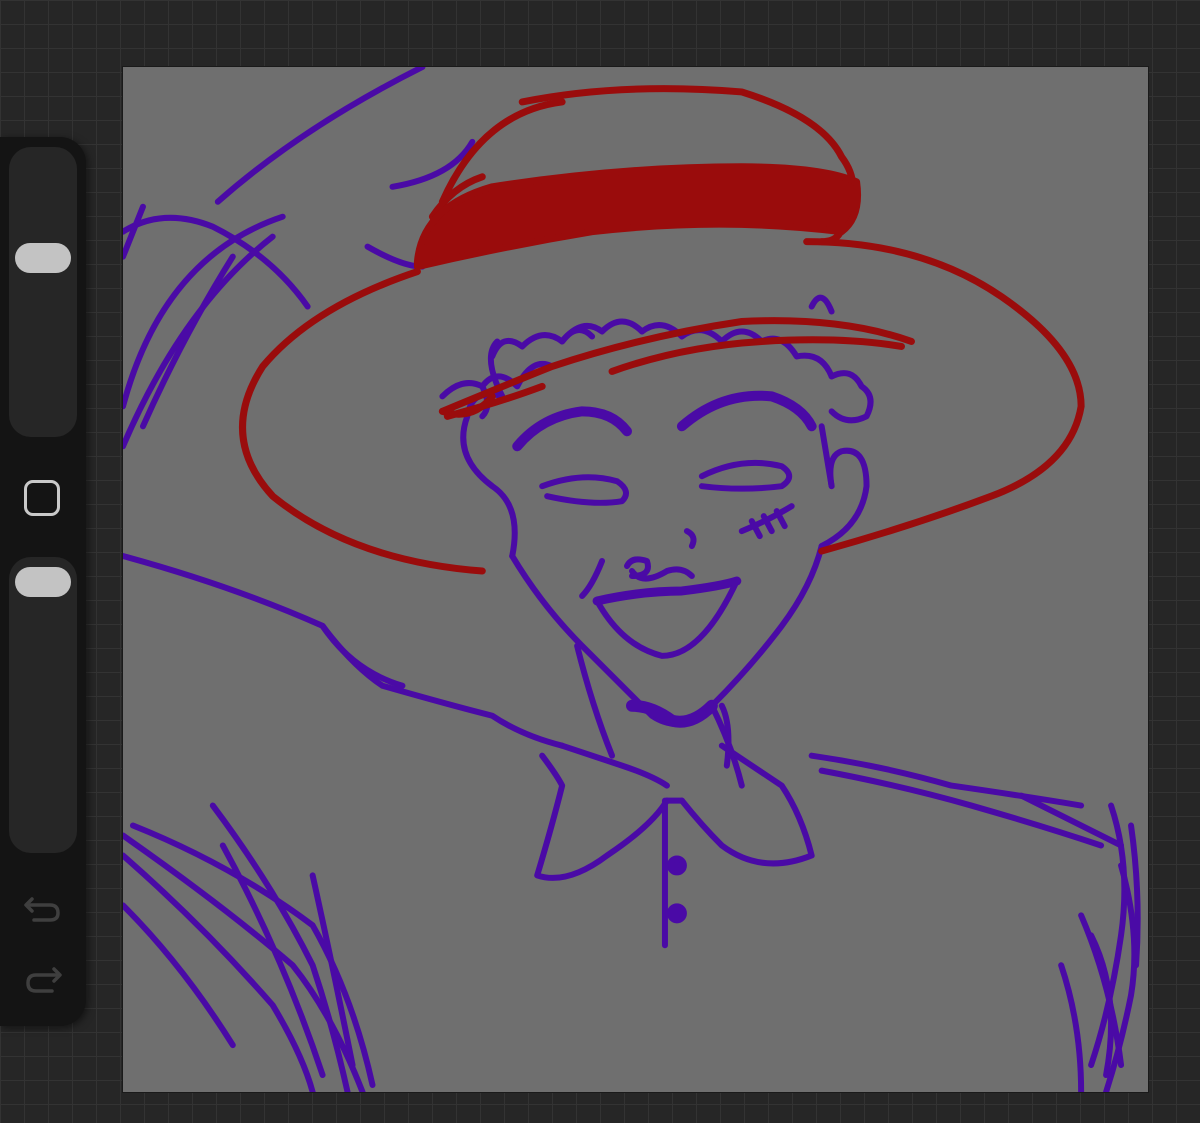  I want to click on brush-size-slider-knob, so click(43, 258).